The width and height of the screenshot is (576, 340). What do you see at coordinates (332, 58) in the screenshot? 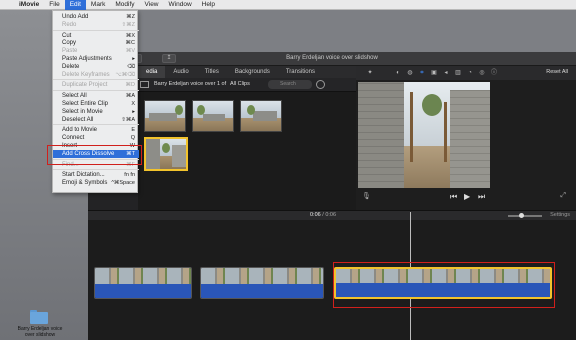
I see `window-title: Barry Erdeljan voice over slidshow` at bounding box center [332, 58].